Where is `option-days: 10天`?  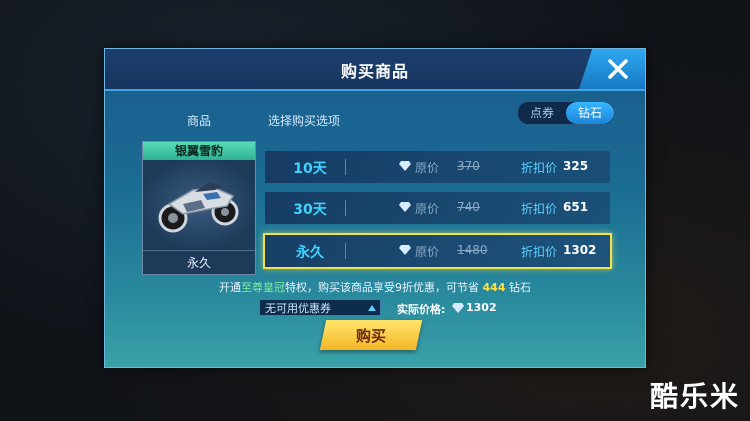
option-days: 10天 is located at coordinates (310, 169).